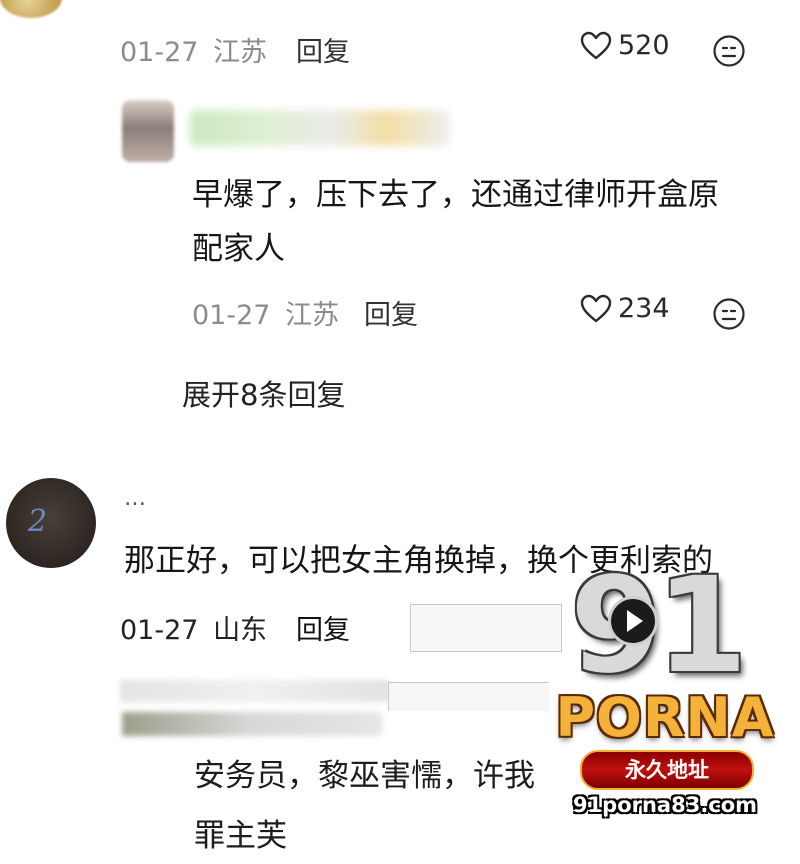 The height and width of the screenshot is (864, 800). Describe the element at coordinates (644, 45) in the screenshot. I see `like-count: 520` at that location.